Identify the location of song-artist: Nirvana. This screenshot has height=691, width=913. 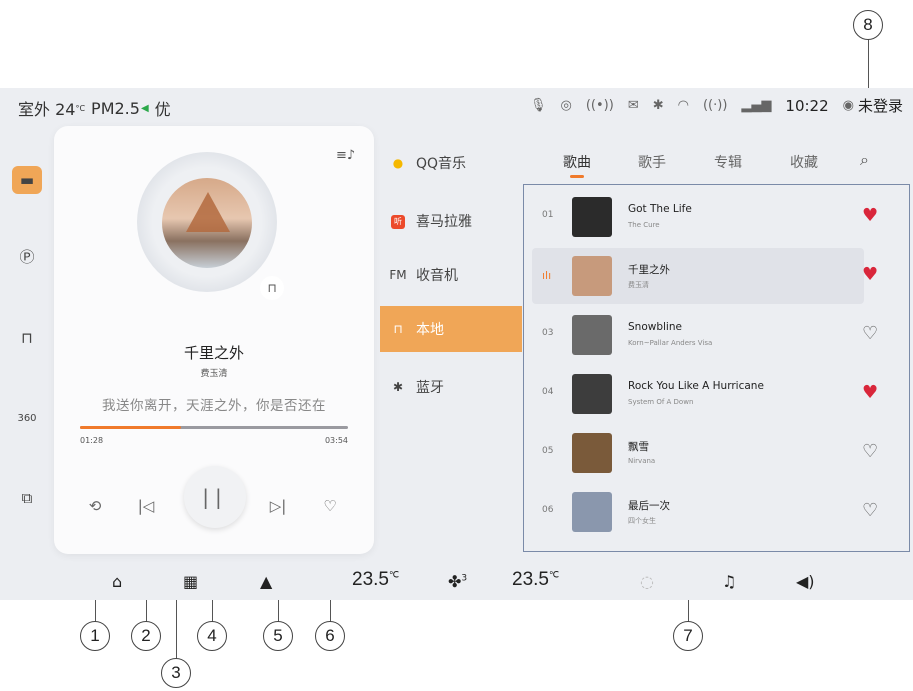
(642, 461).